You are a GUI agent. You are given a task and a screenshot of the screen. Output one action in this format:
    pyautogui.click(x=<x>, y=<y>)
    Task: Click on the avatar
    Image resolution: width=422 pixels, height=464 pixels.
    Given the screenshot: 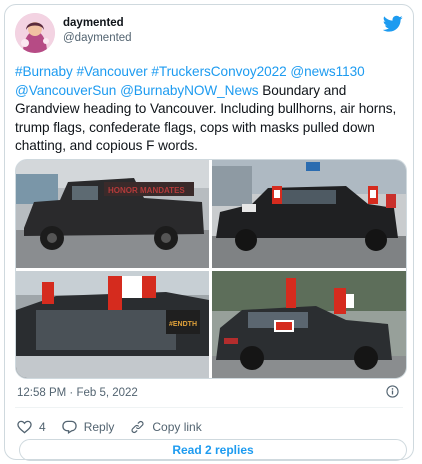 What is the action you would take?
    pyautogui.click(x=35, y=33)
    